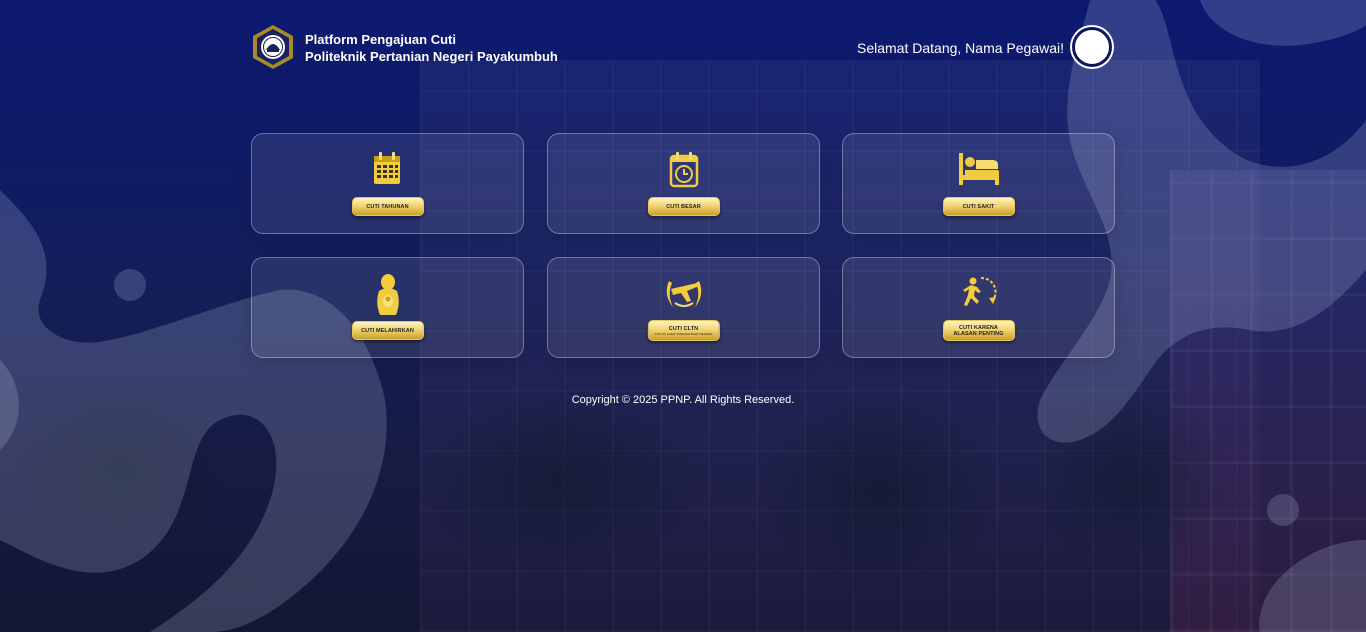 This screenshot has height=632, width=1366. Describe the element at coordinates (979, 291) in the screenshot. I see `running-person-icon` at that location.